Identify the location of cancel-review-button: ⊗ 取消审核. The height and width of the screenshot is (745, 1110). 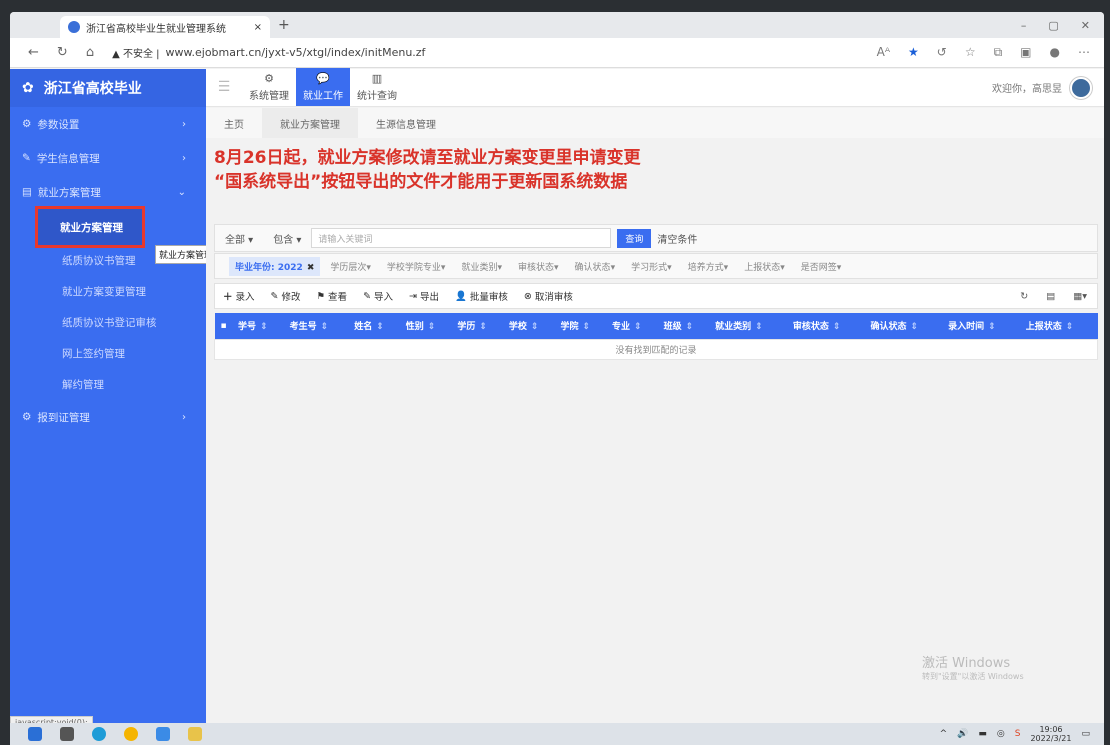
(548, 296).